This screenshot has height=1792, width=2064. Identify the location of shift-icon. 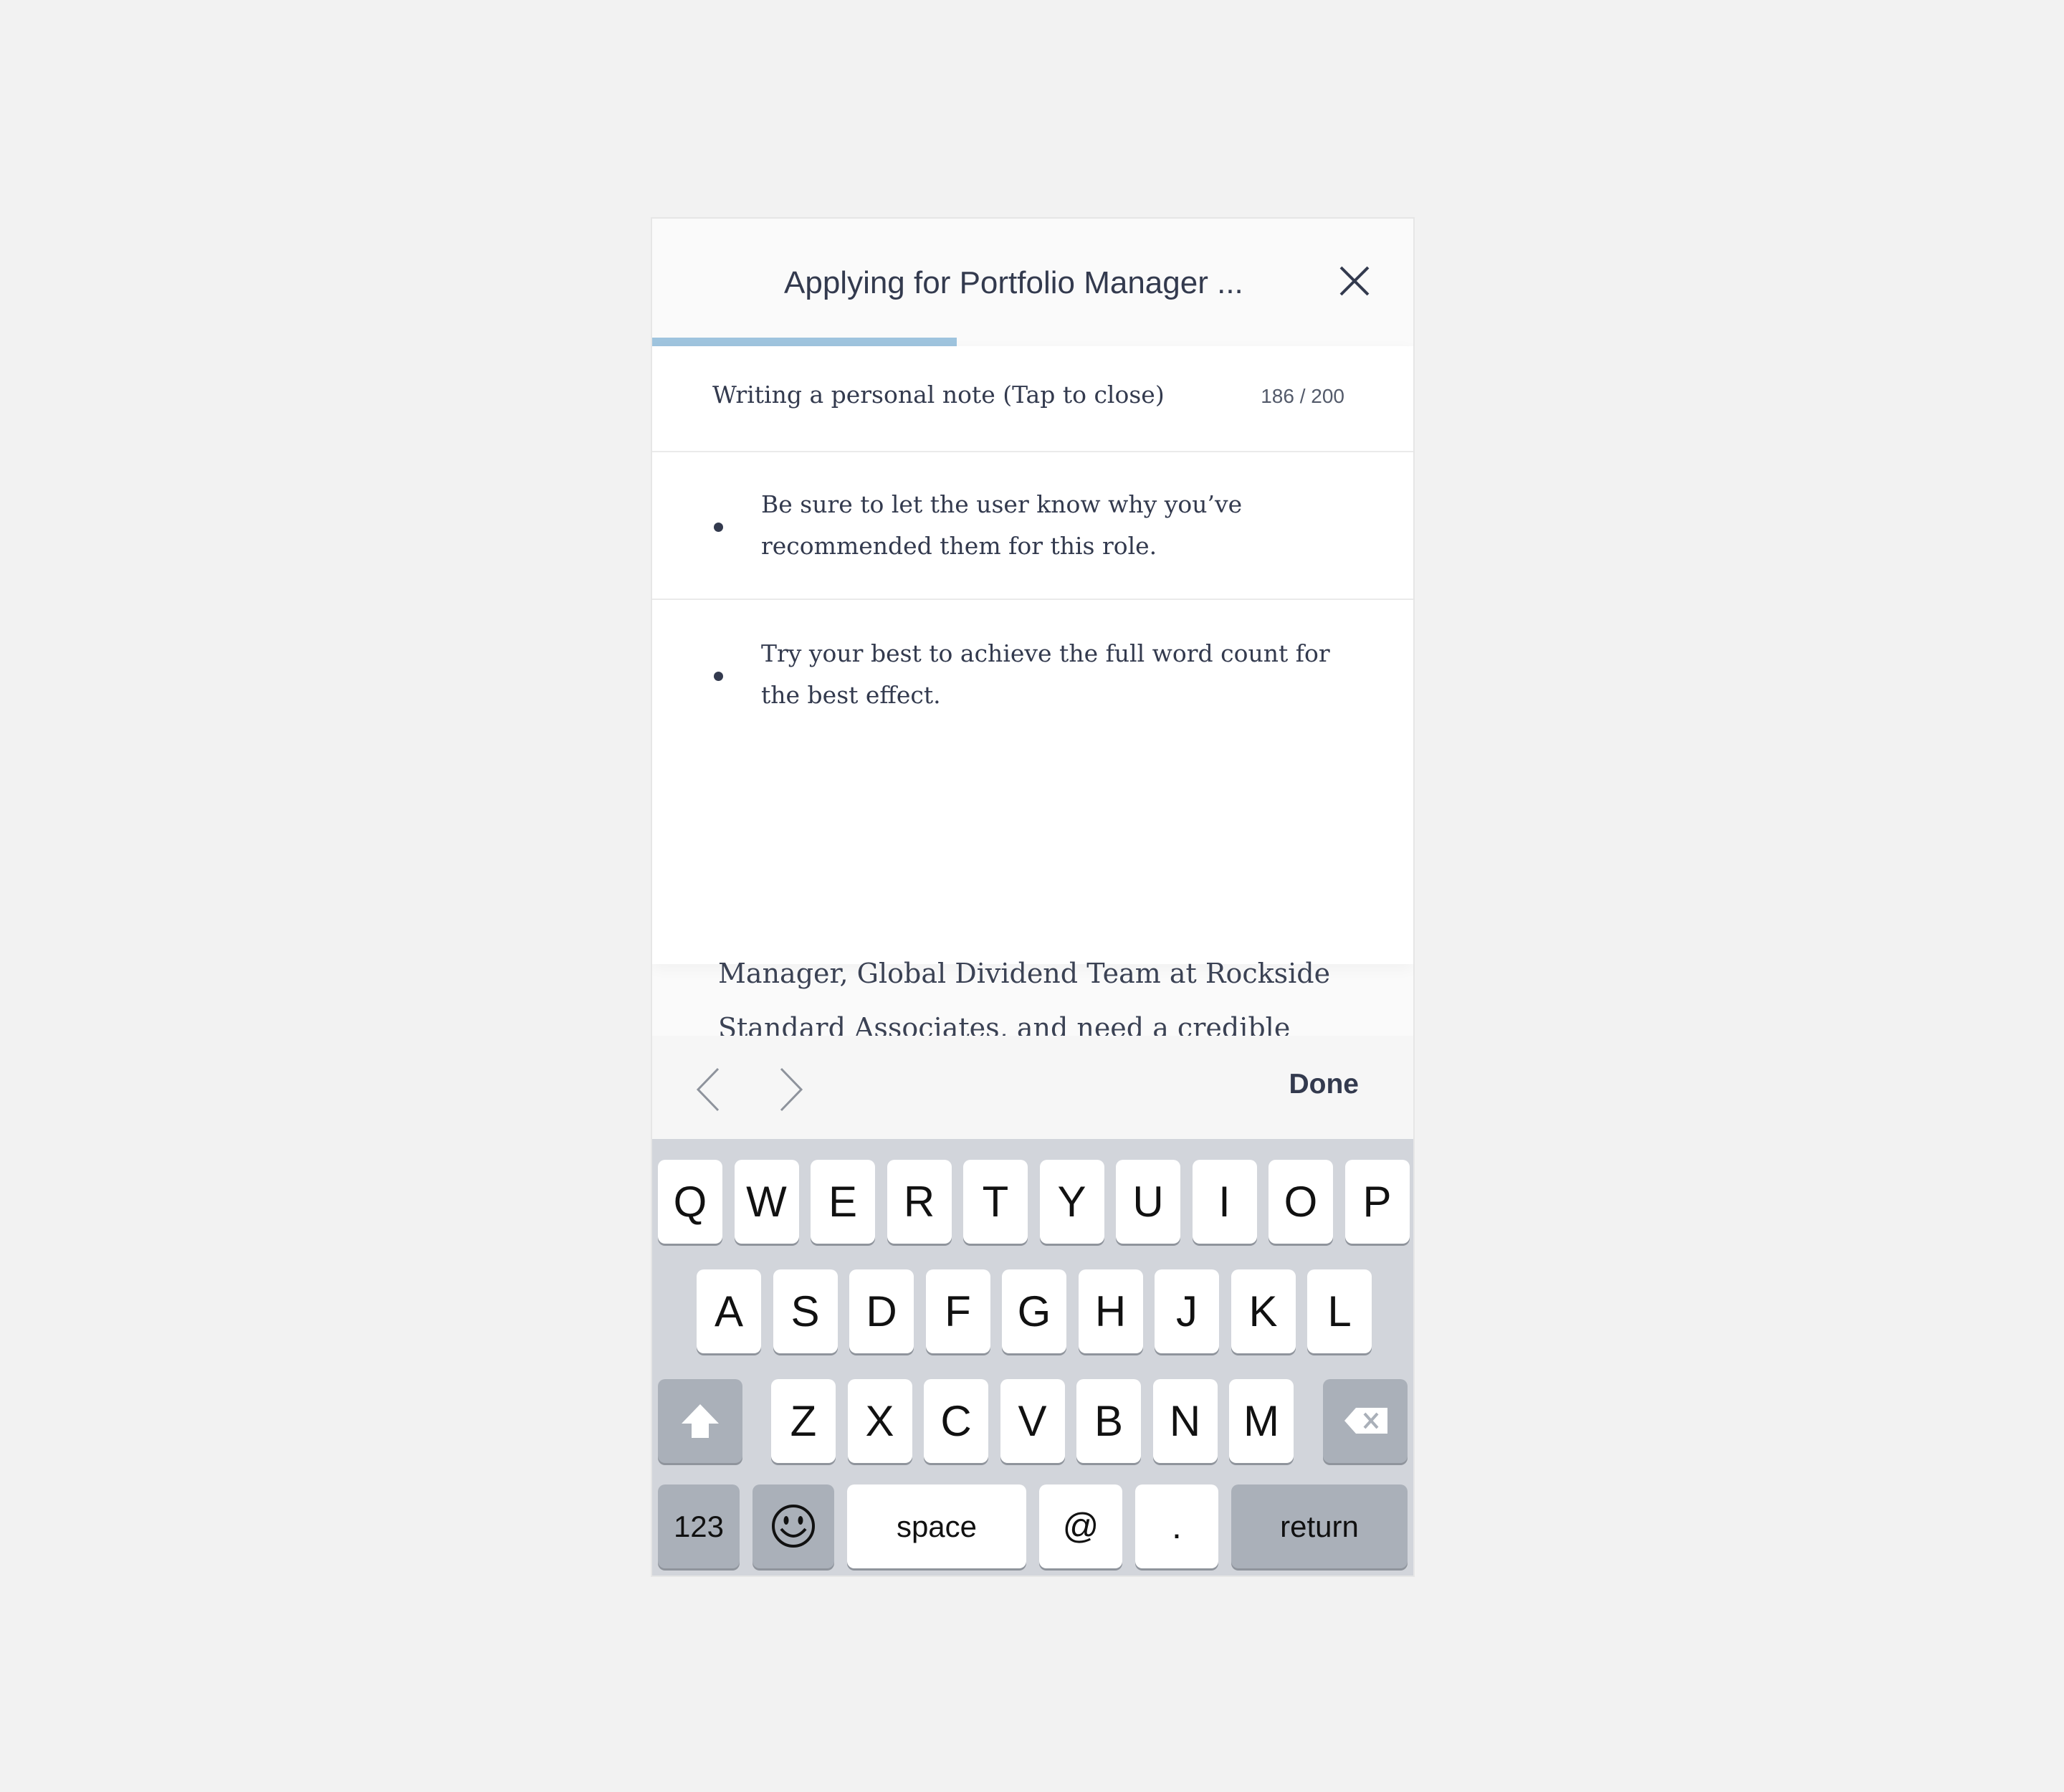
(700, 1421).